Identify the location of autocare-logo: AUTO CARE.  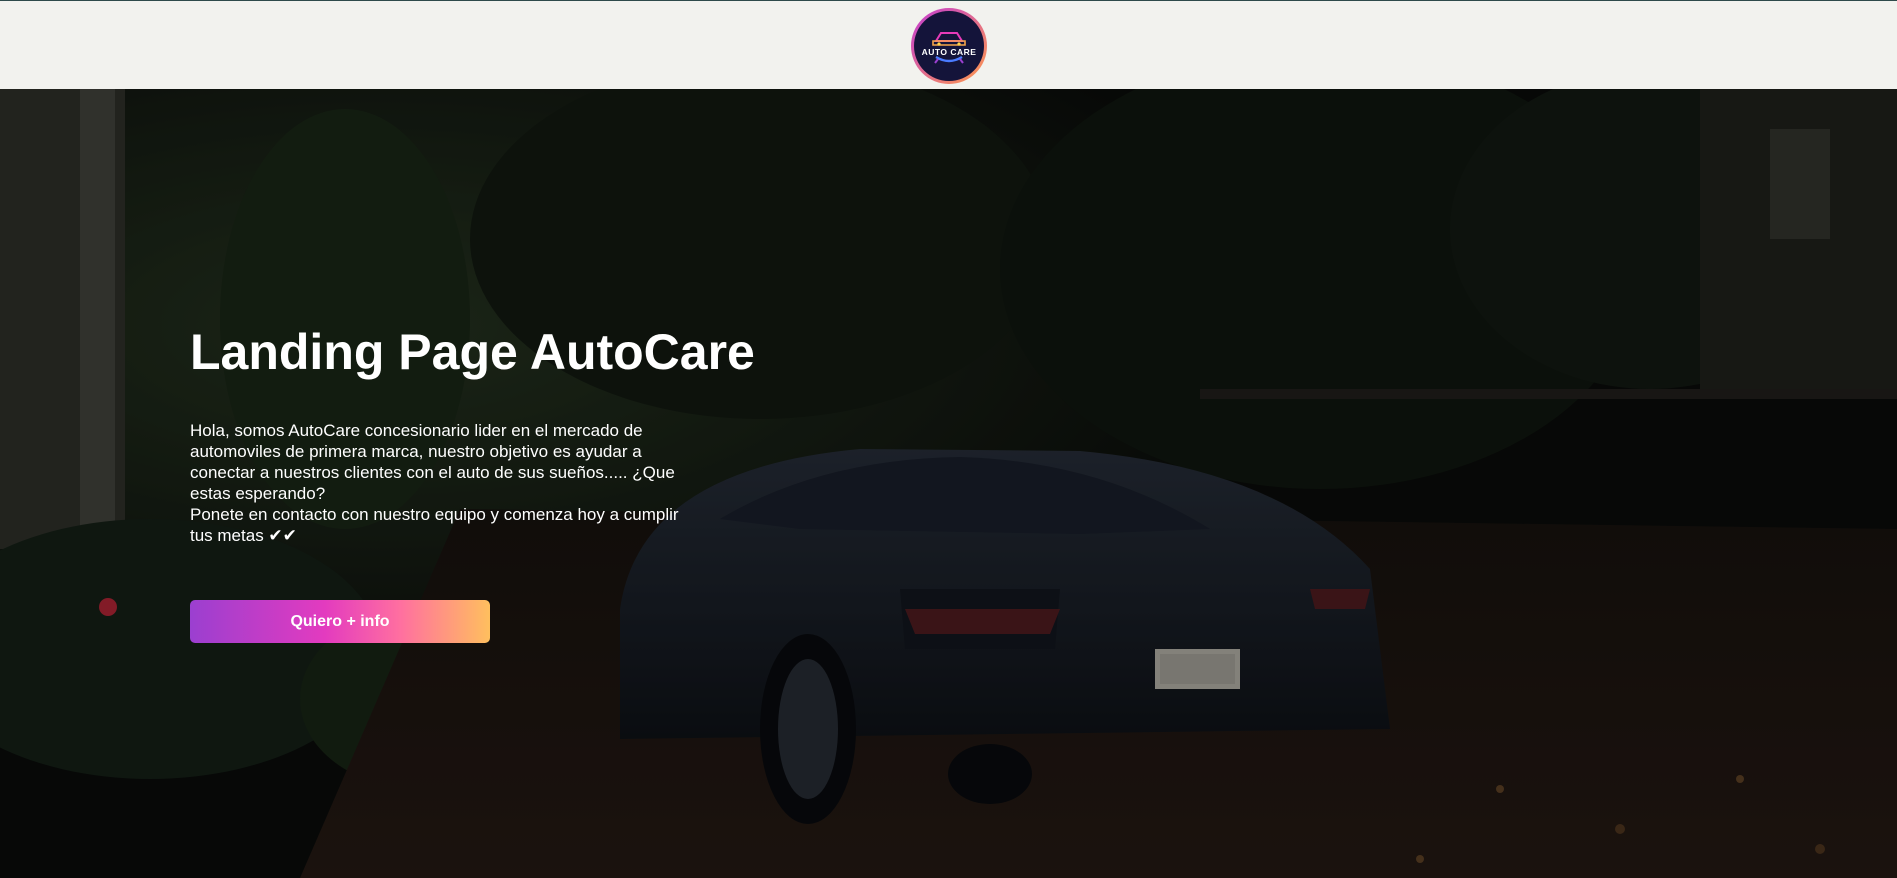
(949, 46).